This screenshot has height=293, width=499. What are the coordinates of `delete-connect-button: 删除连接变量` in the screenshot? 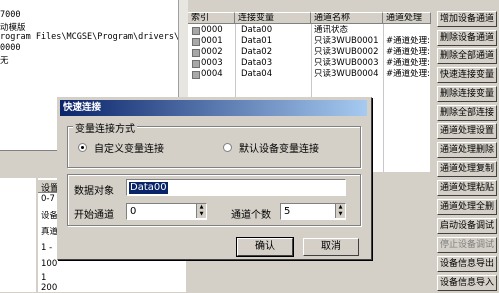 It's located at (467, 94).